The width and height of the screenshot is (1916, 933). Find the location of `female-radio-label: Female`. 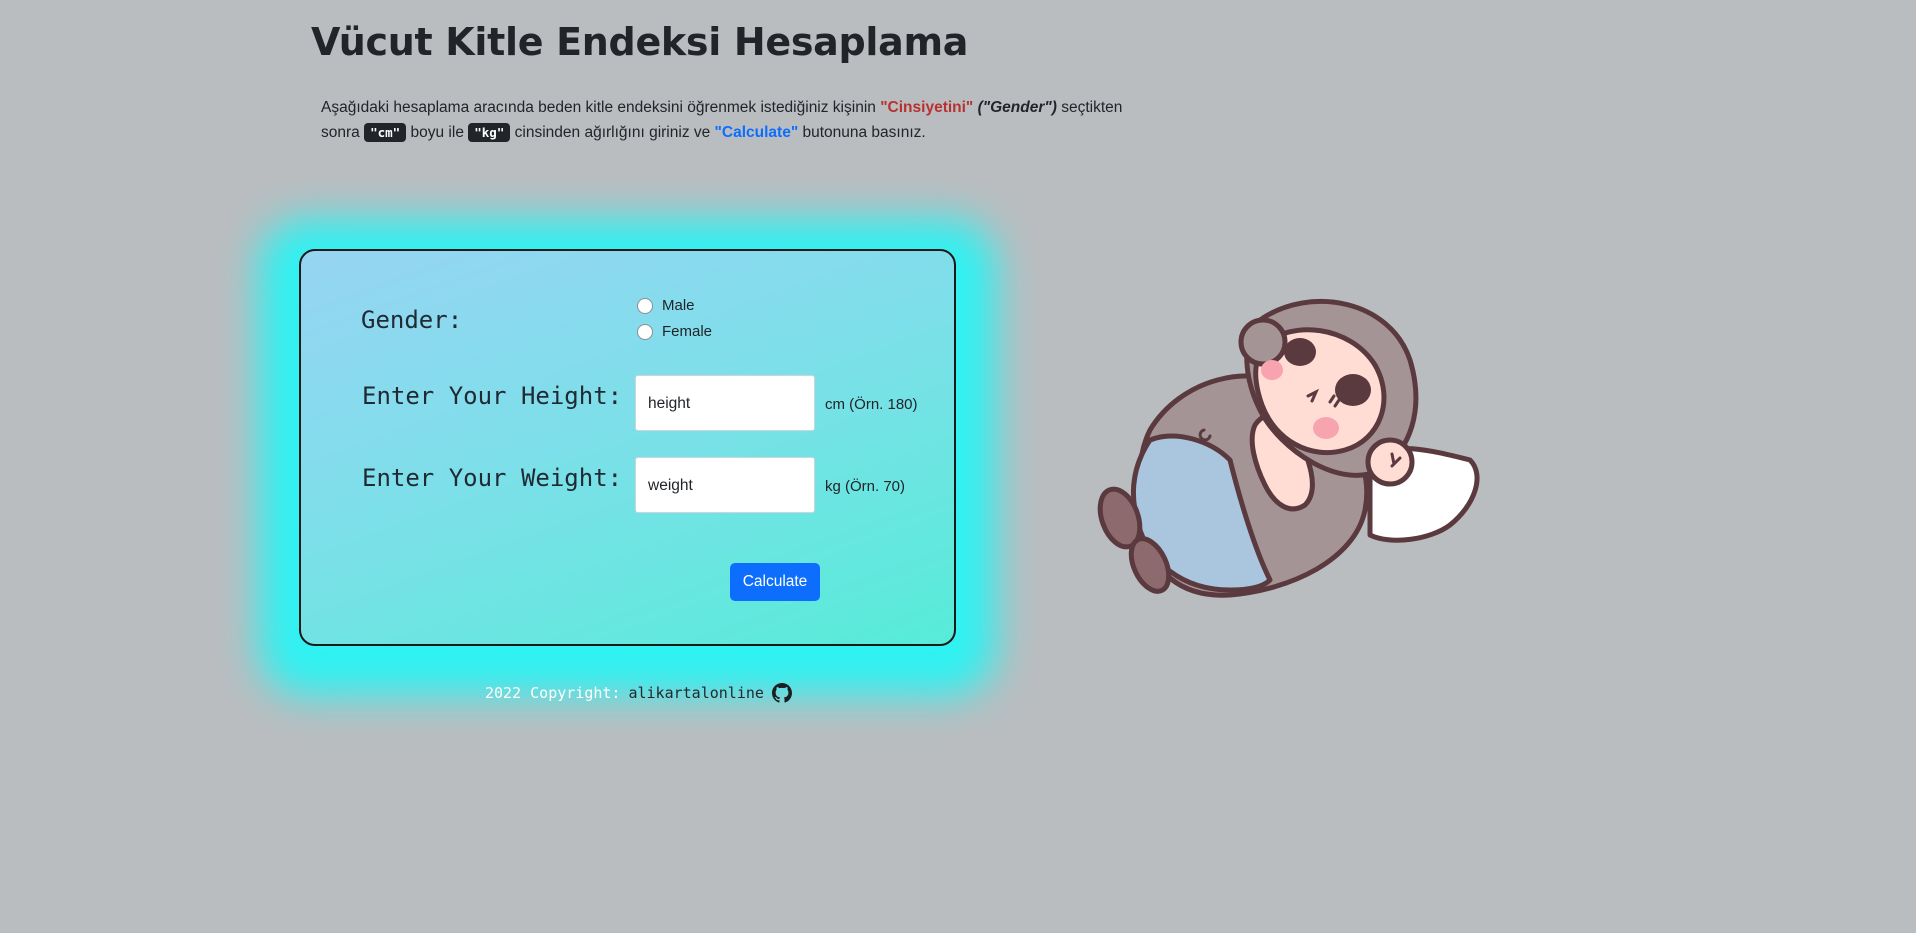

female-radio-label: Female is located at coordinates (687, 331).